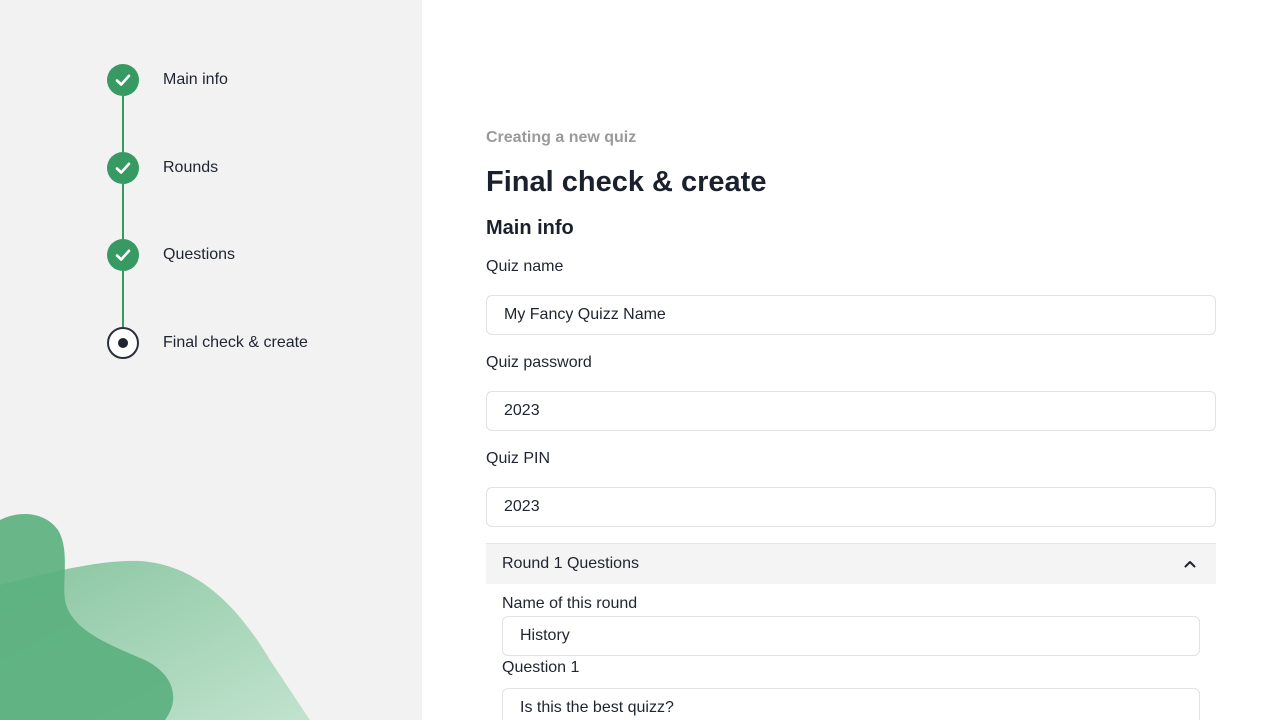  Describe the element at coordinates (851, 507) in the screenshot. I see `quiz-pin-input` at that location.